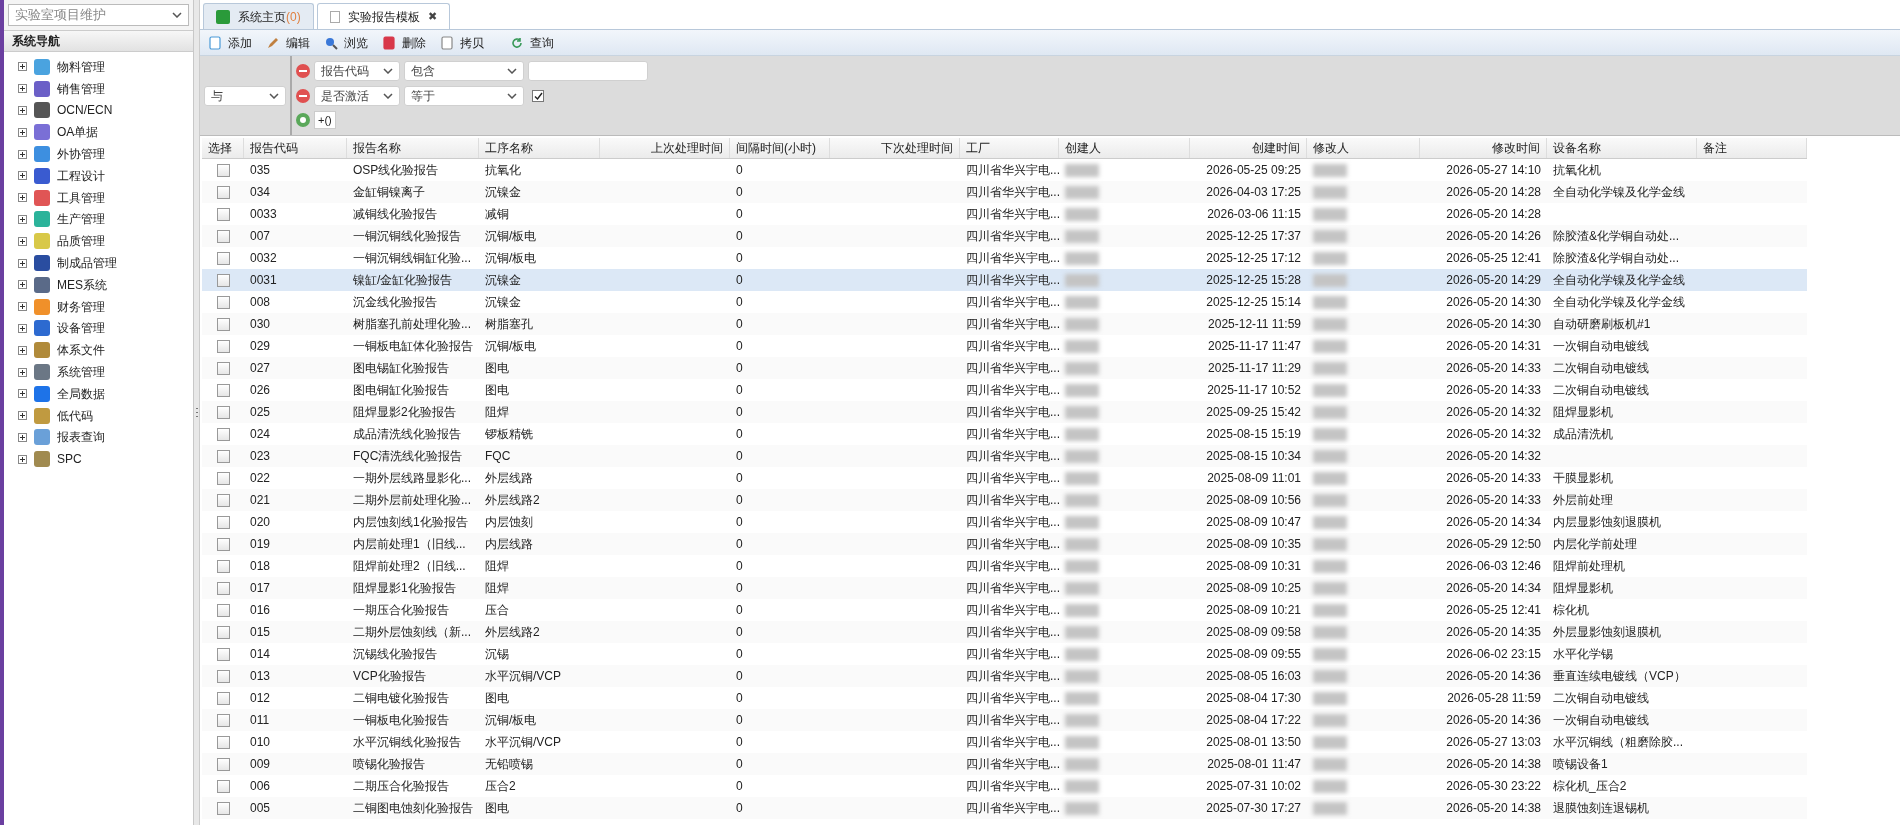 The image size is (1900, 825). Describe the element at coordinates (1004, 676) in the screenshot. I see `table-row: 013 VCP化验报告 水平沉铜/VCP 0 四川省华兴宇电... 2025-08-05 16:03 2026-05-20 14:36 垂直连续电镀线（VCP）` at that location.